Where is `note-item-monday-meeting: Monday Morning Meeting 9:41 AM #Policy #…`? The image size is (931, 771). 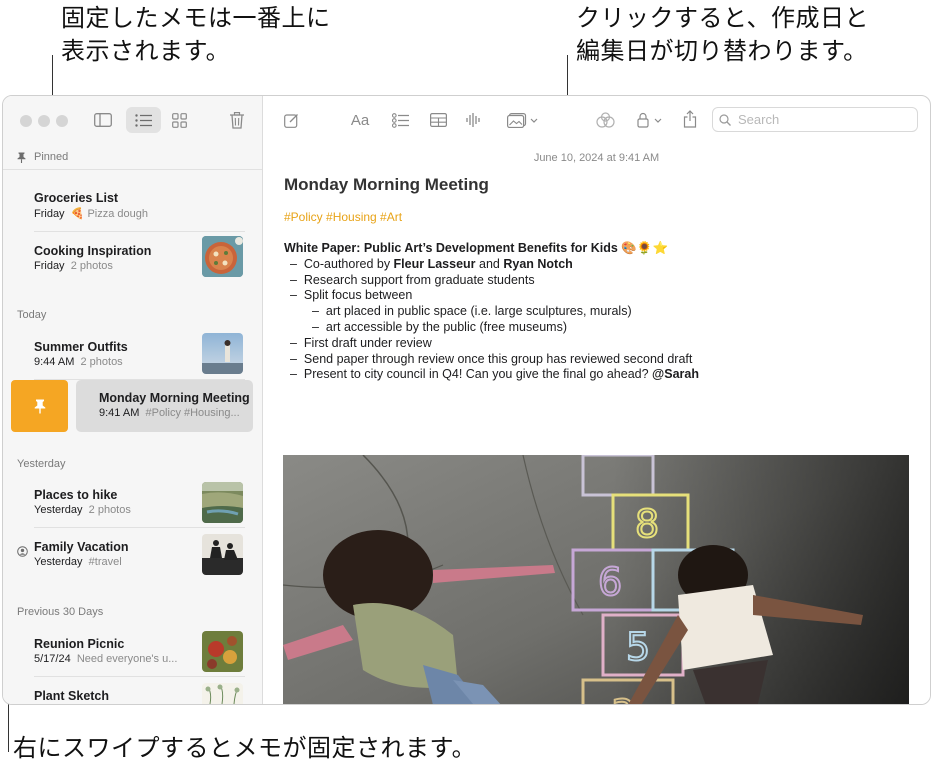
note-item-monday-meeting: Monday Morning Meeting 9:41 AM #Policy #… is located at coordinates (164, 406).